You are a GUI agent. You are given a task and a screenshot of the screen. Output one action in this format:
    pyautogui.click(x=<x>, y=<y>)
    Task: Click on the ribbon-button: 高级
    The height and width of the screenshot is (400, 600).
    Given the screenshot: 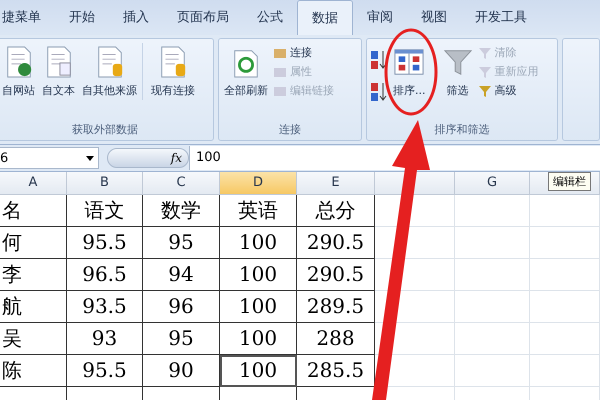 What is the action you would take?
    pyautogui.click(x=508, y=90)
    